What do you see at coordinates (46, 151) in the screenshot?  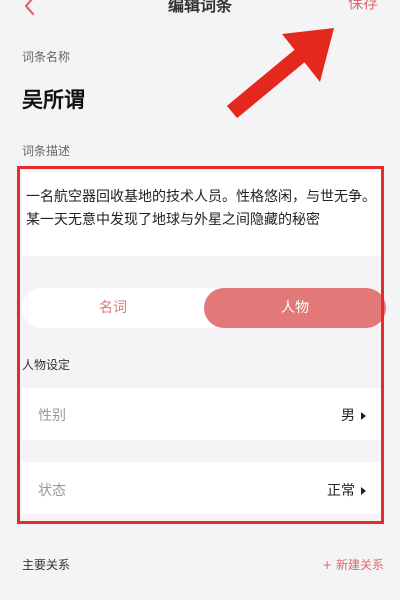 I see `entry-description-label: 词条描述` at bounding box center [46, 151].